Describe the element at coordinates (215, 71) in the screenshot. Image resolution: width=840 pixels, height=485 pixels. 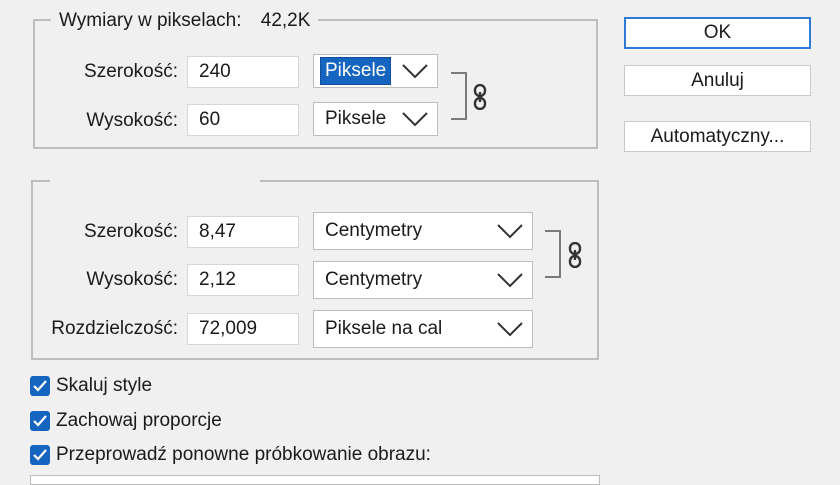
I see `pixel-width-value: 240` at that location.